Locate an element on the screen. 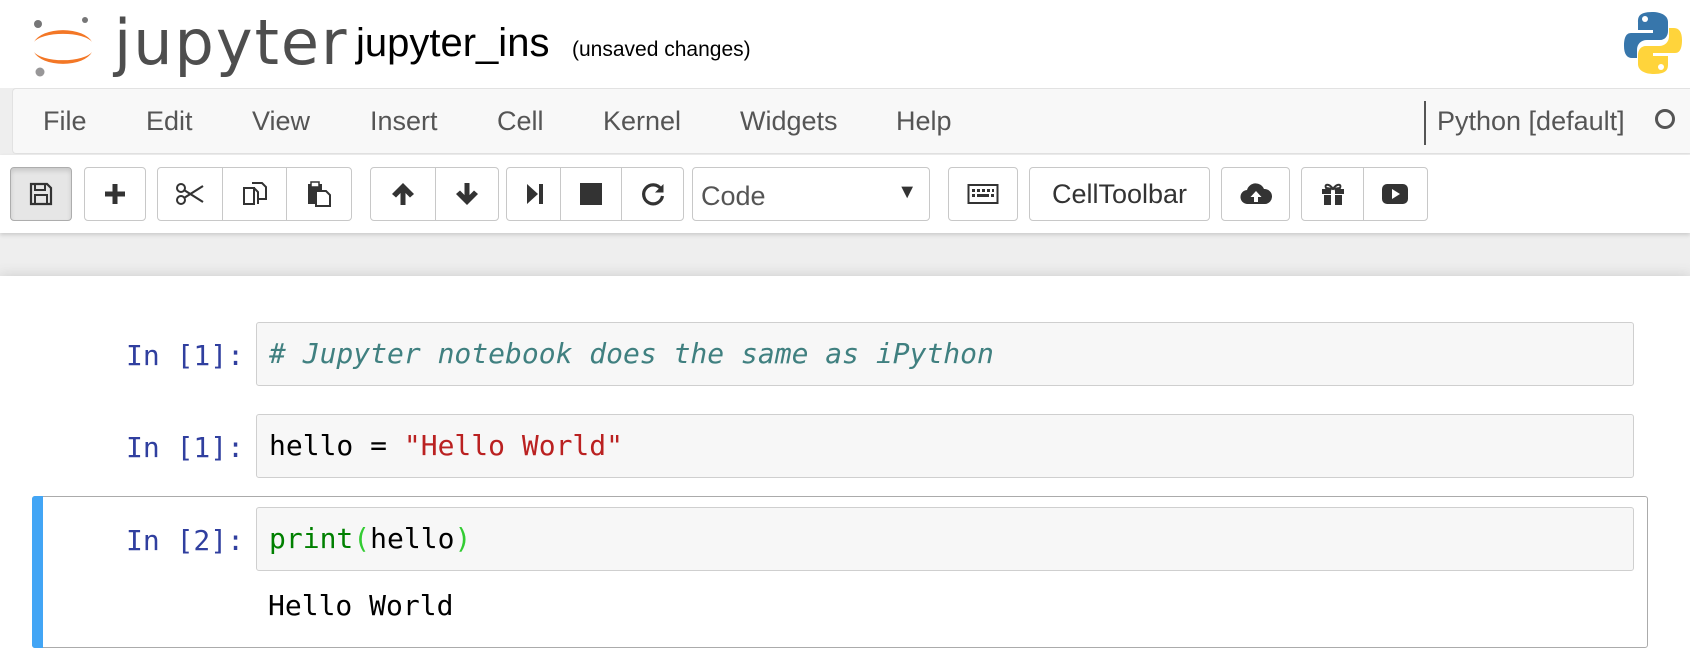 This screenshot has height=656, width=1690. code-editor: hello = "Hello World" is located at coordinates (945, 446).